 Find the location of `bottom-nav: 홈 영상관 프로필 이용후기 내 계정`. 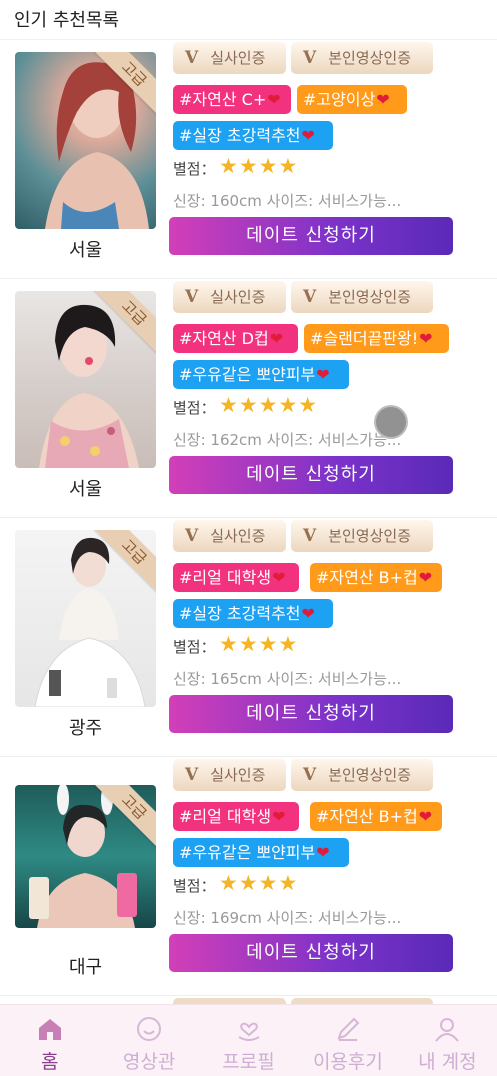

bottom-nav: 홈 영상관 프로필 이용후기 내 계정 is located at coordinates (248, 1040).